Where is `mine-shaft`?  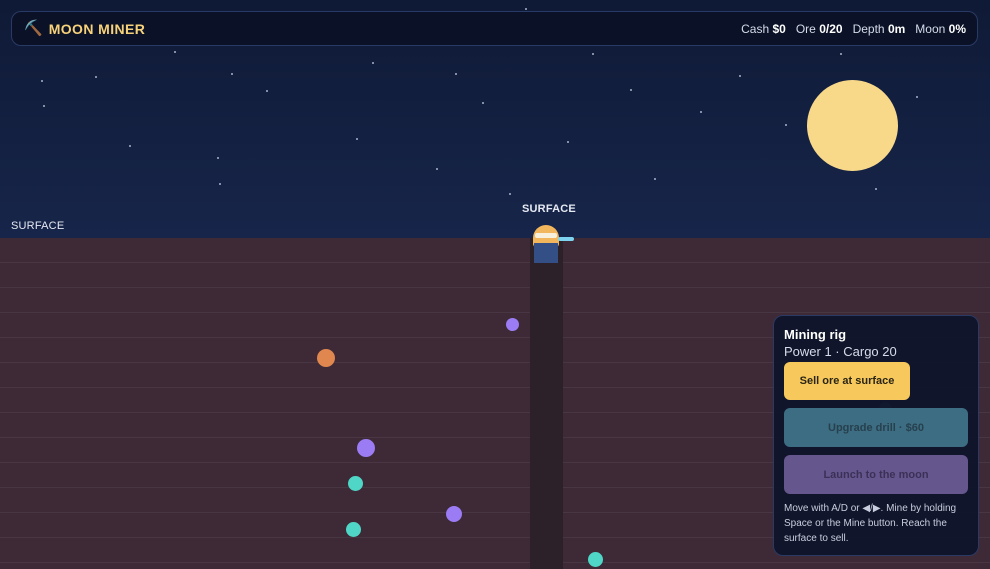 mine-shaft is located at coordinates (546, 403).